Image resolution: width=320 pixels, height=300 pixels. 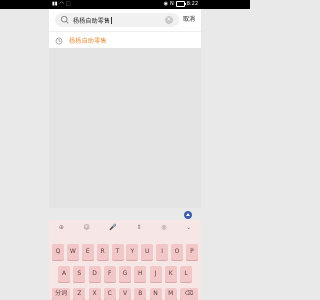 What do you see at coordinates (125, 227) in the screenshot?
I see `keyboard-toolbar: ⊕ ☺ 🎤 ⇕ ◎ ⌄` at bounding box center [125, 227].